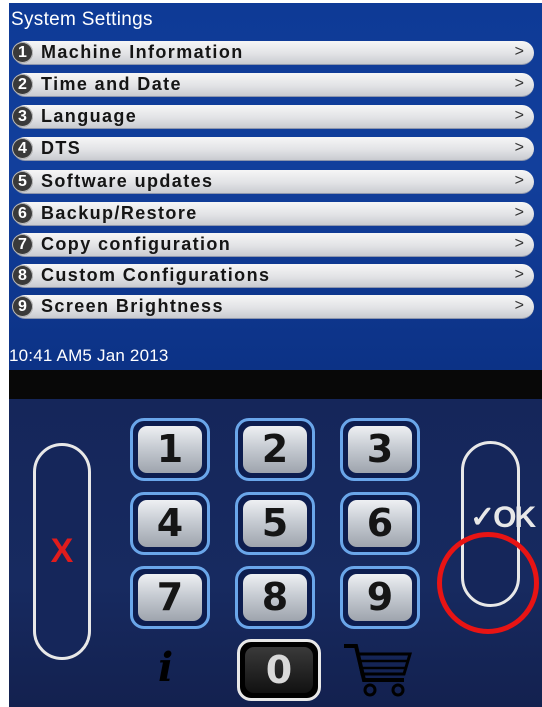 Image resolution: width=542 pixels, height=707 pixels. I want to click on key-label: 0, so click(279, 670).